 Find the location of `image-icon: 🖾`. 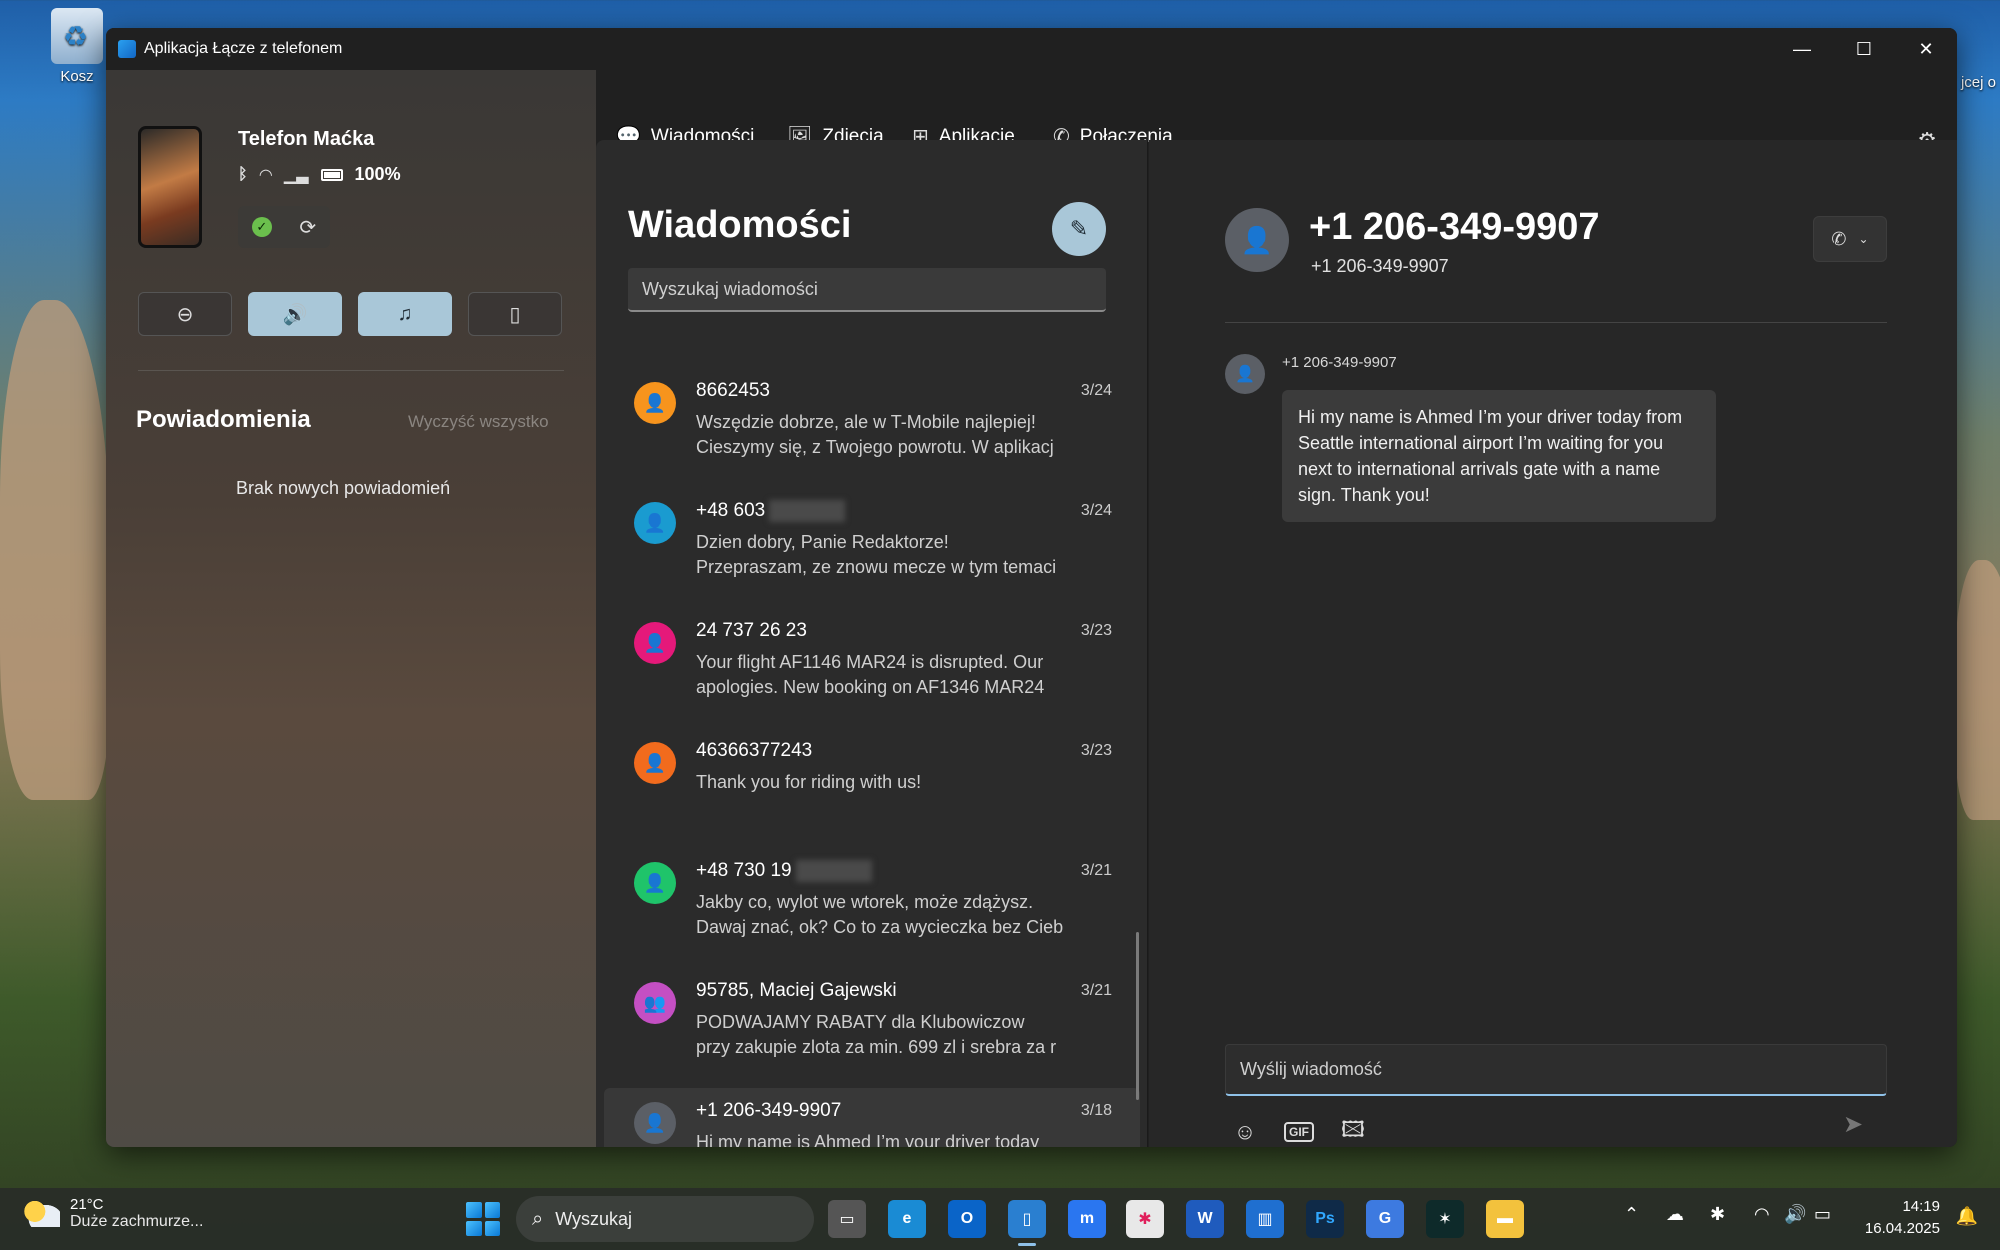

image-icon: 🖾 is located at coordinates (1353, 1129).